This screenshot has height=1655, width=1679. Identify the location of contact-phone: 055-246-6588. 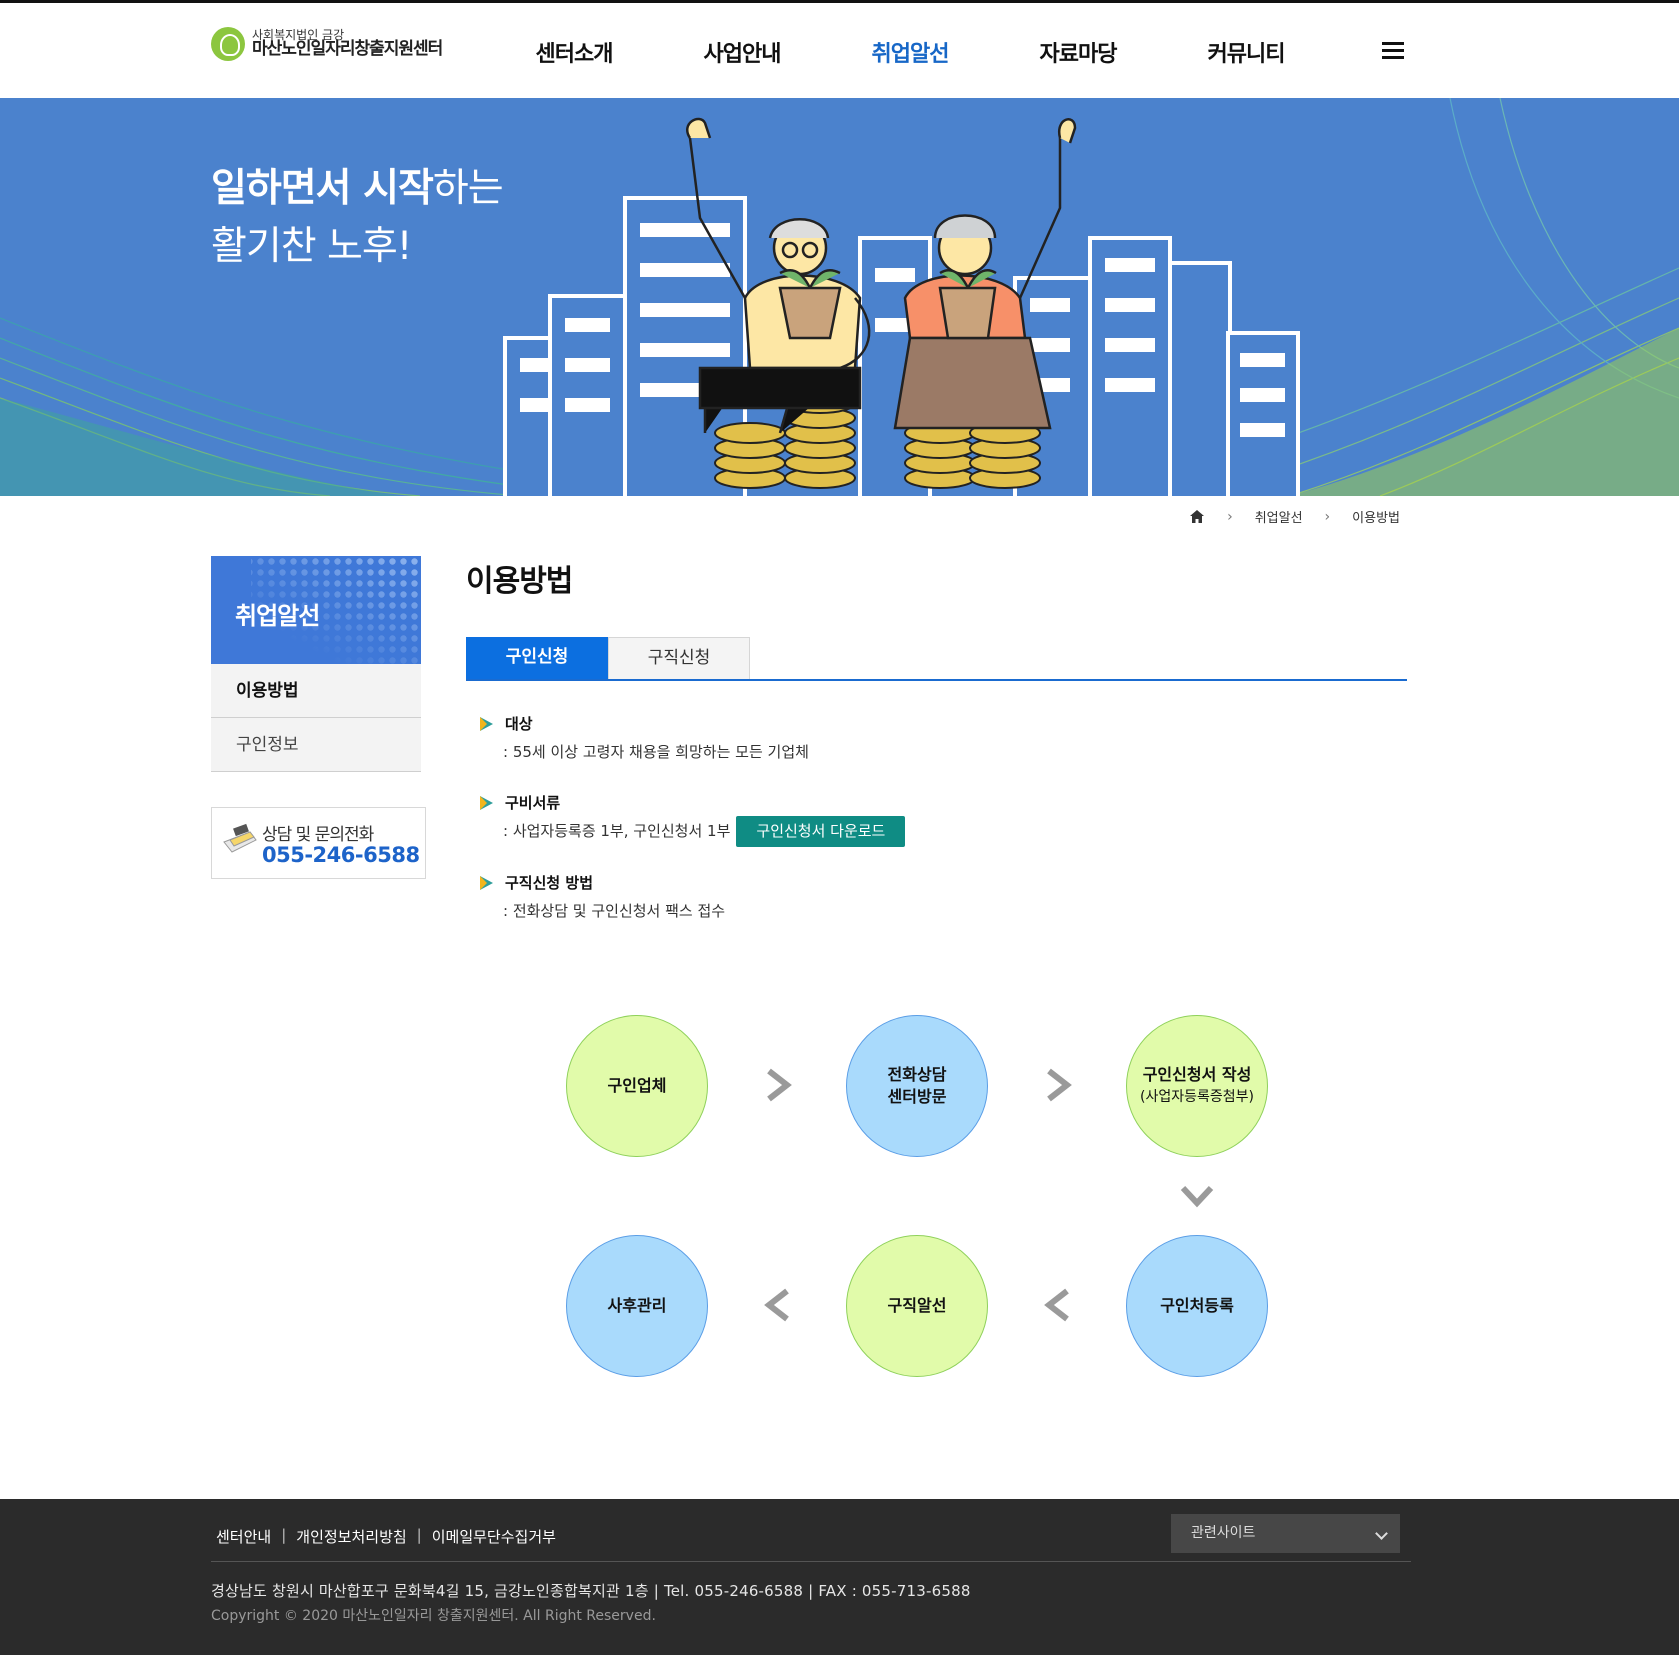
(341, 855).